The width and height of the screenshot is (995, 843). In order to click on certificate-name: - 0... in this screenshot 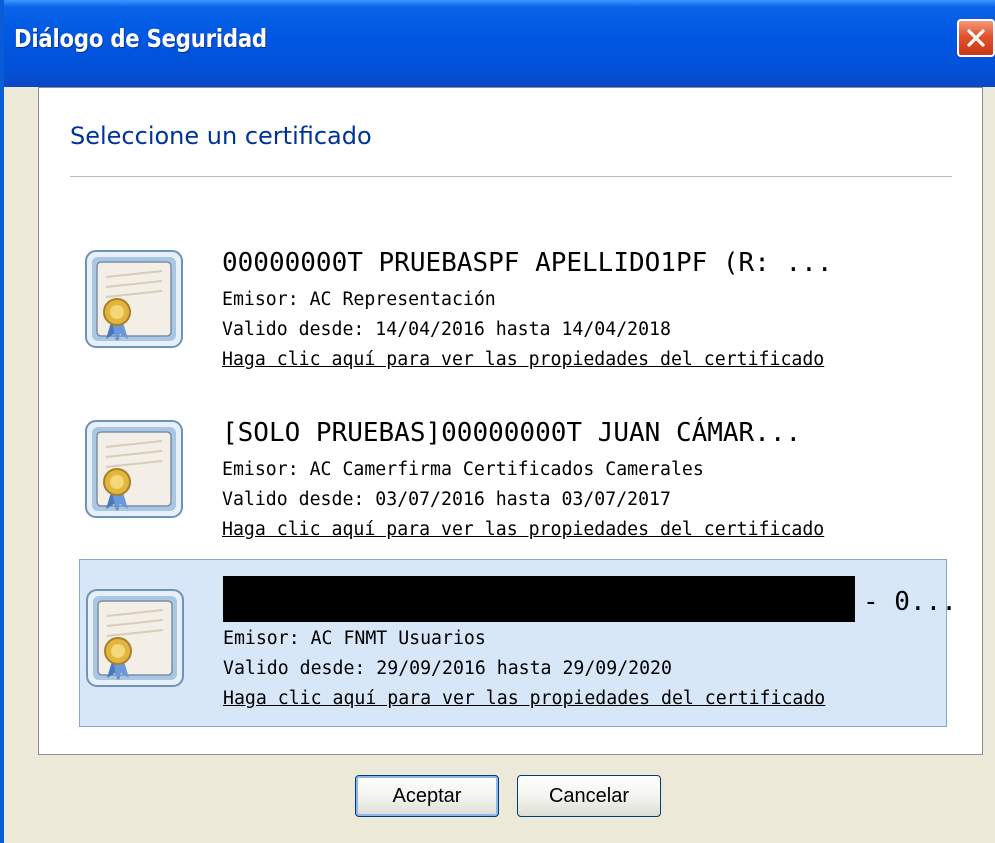, I will do `click(910, 602)`.